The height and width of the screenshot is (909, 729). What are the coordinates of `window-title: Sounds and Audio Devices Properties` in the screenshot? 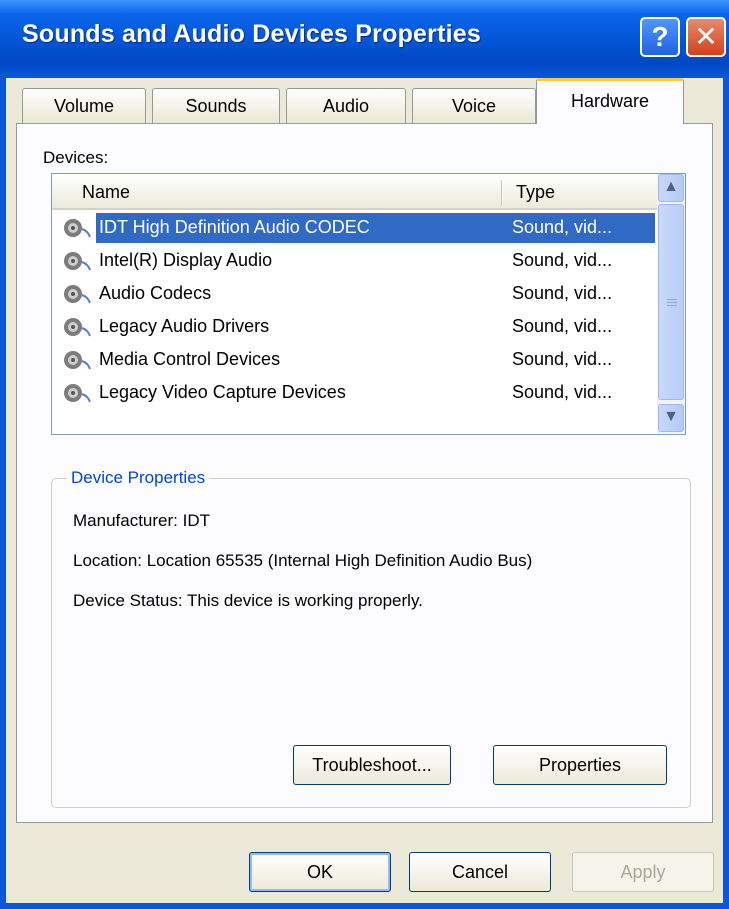 It's located at (251, 34).